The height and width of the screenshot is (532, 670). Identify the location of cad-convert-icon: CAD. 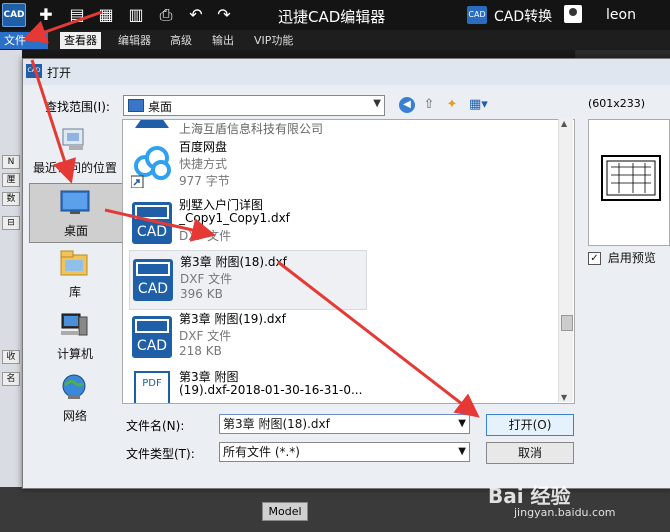
(477, 15).